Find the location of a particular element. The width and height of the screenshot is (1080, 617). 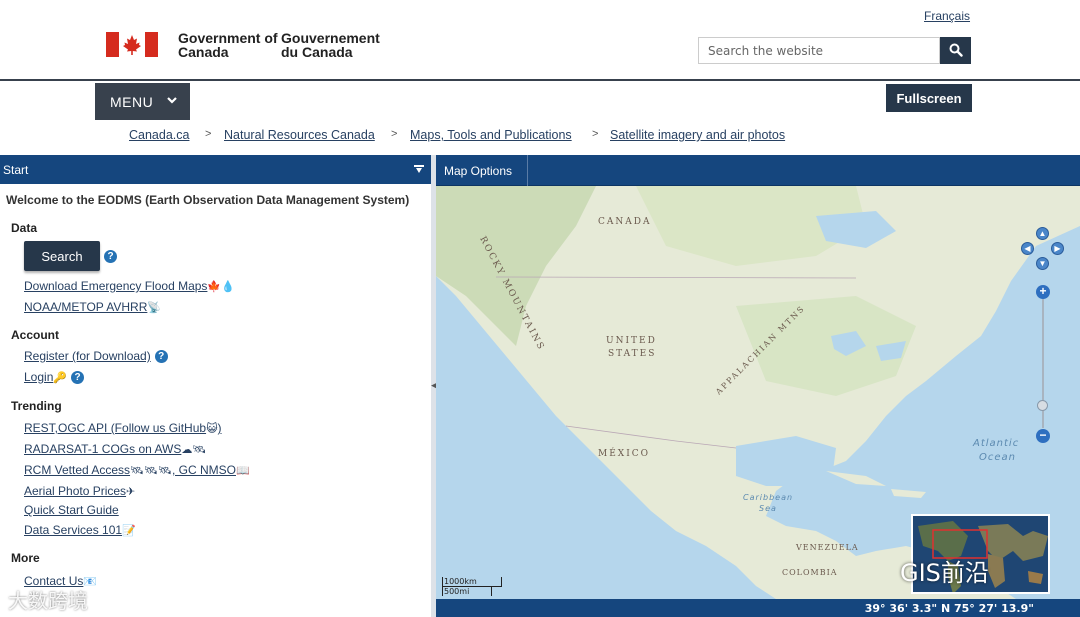

link-register: Register (for Download)? is located at coordinates (96, 356).